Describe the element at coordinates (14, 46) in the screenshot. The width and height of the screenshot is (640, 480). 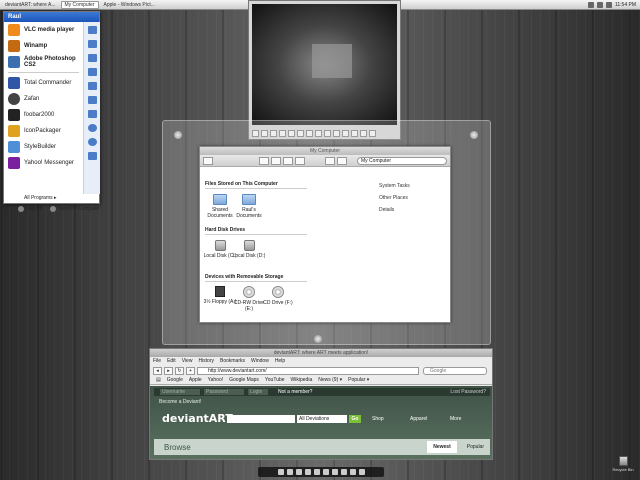
I see `winamp-bolt-icon` at that location.